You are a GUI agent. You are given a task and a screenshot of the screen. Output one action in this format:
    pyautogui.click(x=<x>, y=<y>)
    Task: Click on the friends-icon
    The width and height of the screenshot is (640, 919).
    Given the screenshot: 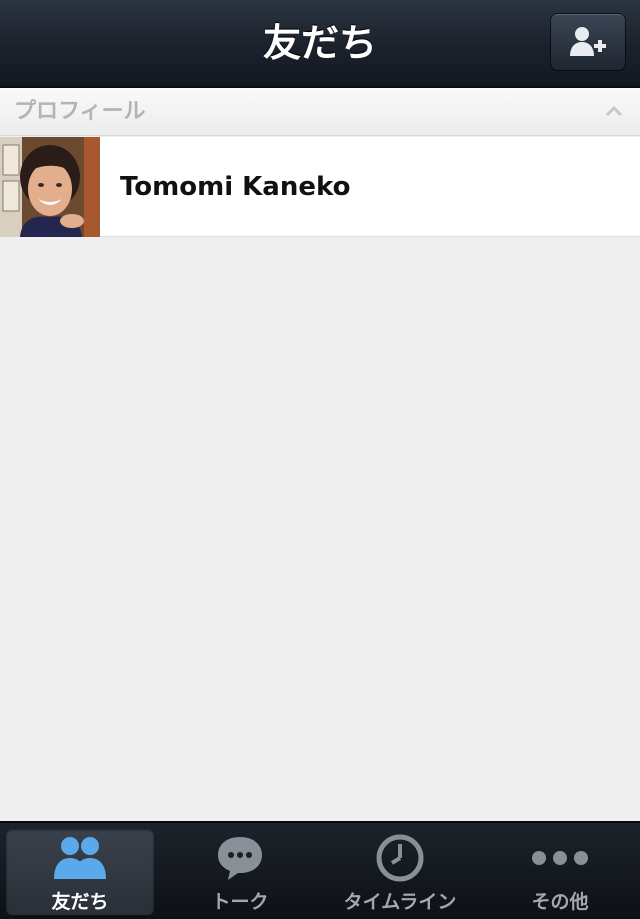 What is the action you would take?
    pyautogui.click(x=80, y=858)
    